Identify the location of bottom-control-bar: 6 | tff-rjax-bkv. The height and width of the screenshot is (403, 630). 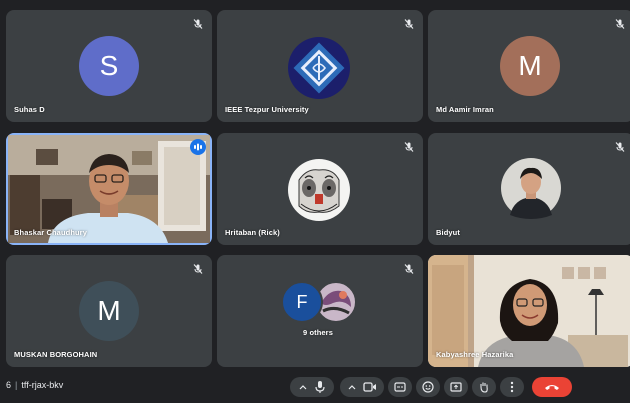
(315, 387).